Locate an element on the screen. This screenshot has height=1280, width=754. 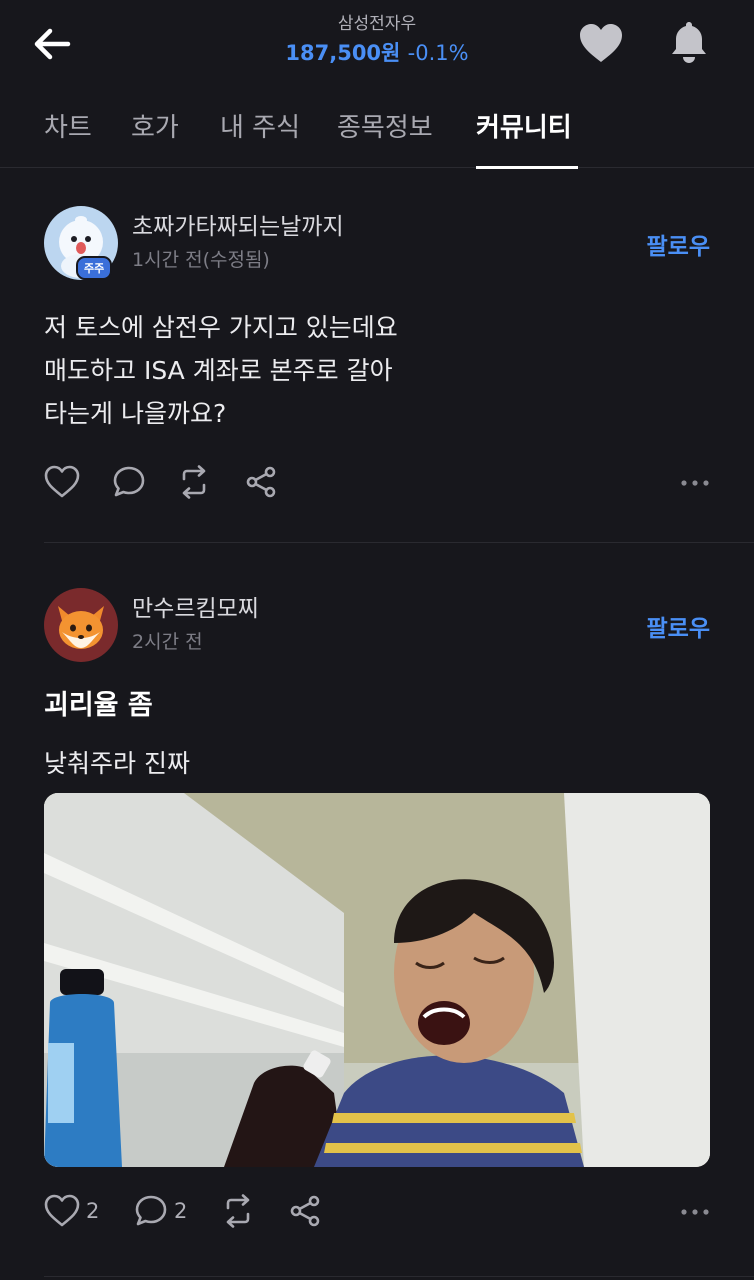
stock-change: -0.1% is located at coordinates (438, 53).